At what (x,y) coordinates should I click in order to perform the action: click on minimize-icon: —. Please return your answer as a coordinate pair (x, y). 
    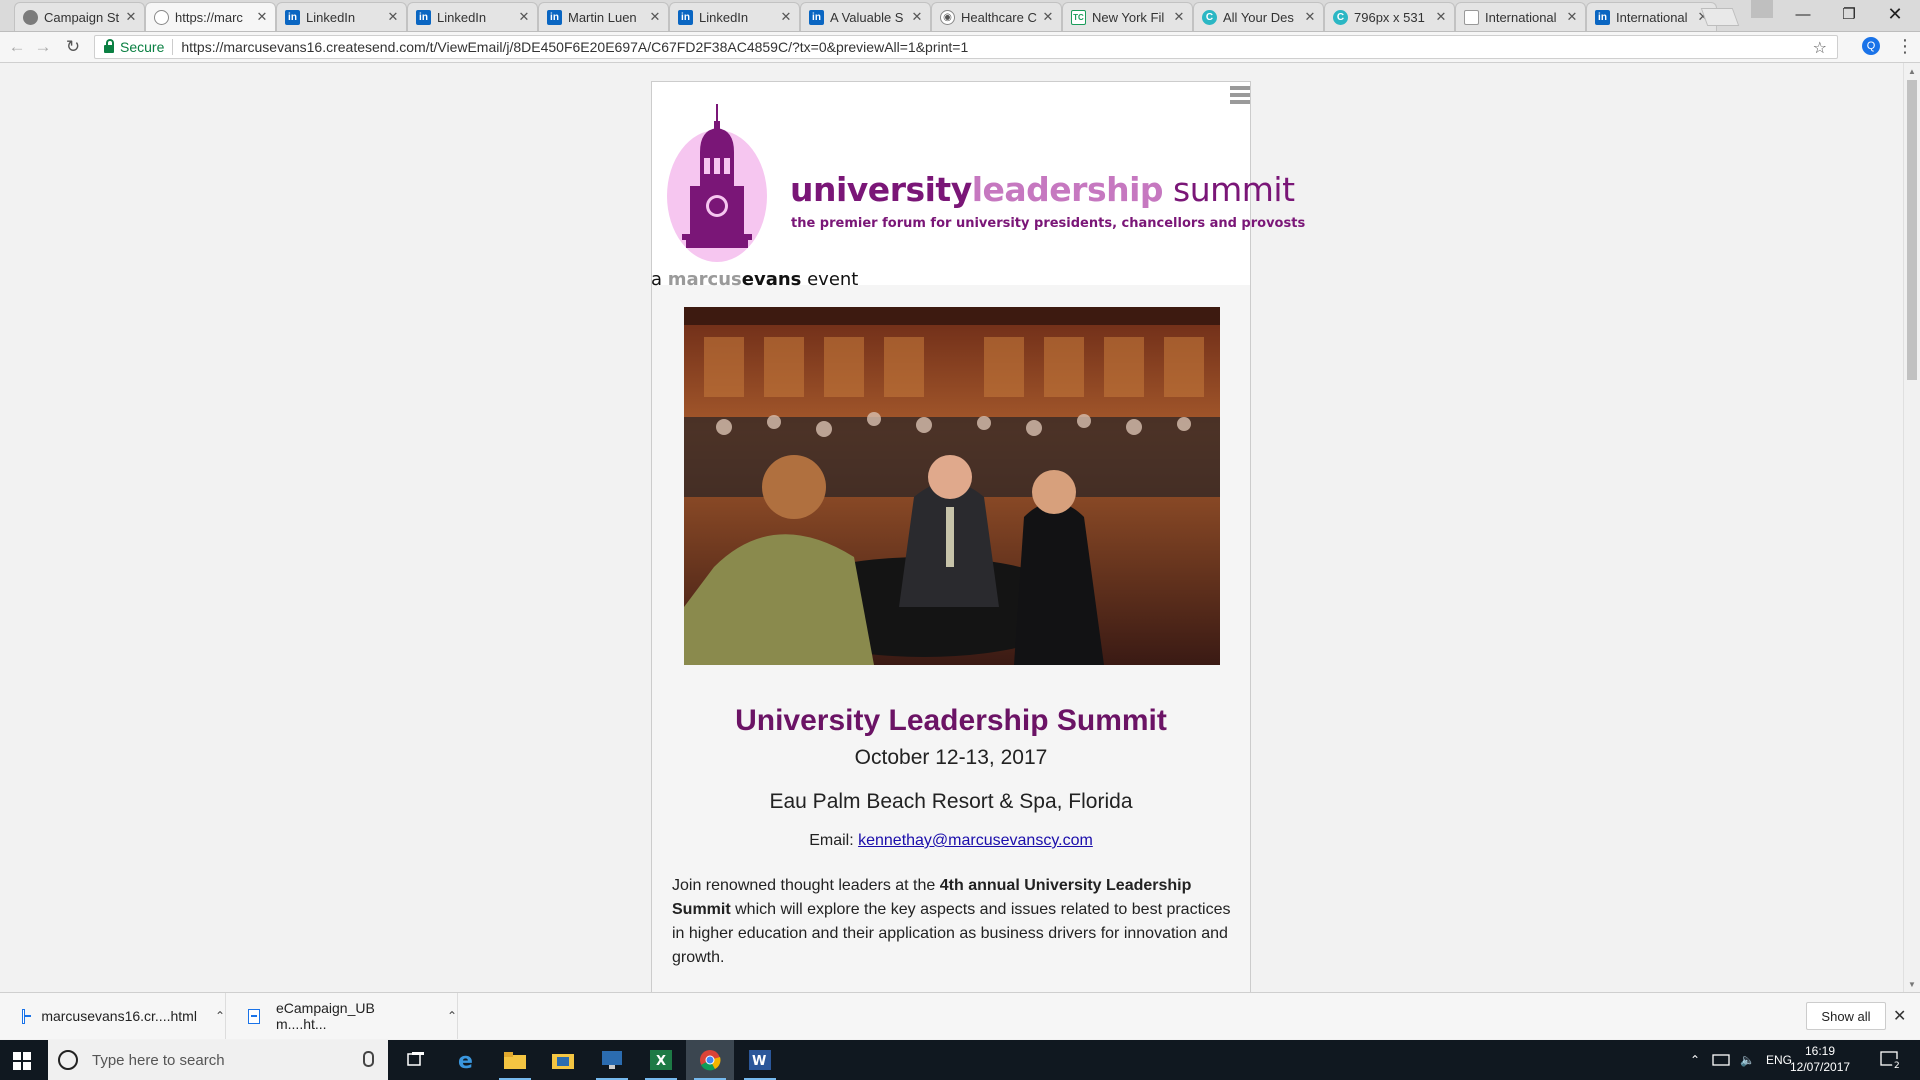
    Looking at the image, I should click on (1803, 14).